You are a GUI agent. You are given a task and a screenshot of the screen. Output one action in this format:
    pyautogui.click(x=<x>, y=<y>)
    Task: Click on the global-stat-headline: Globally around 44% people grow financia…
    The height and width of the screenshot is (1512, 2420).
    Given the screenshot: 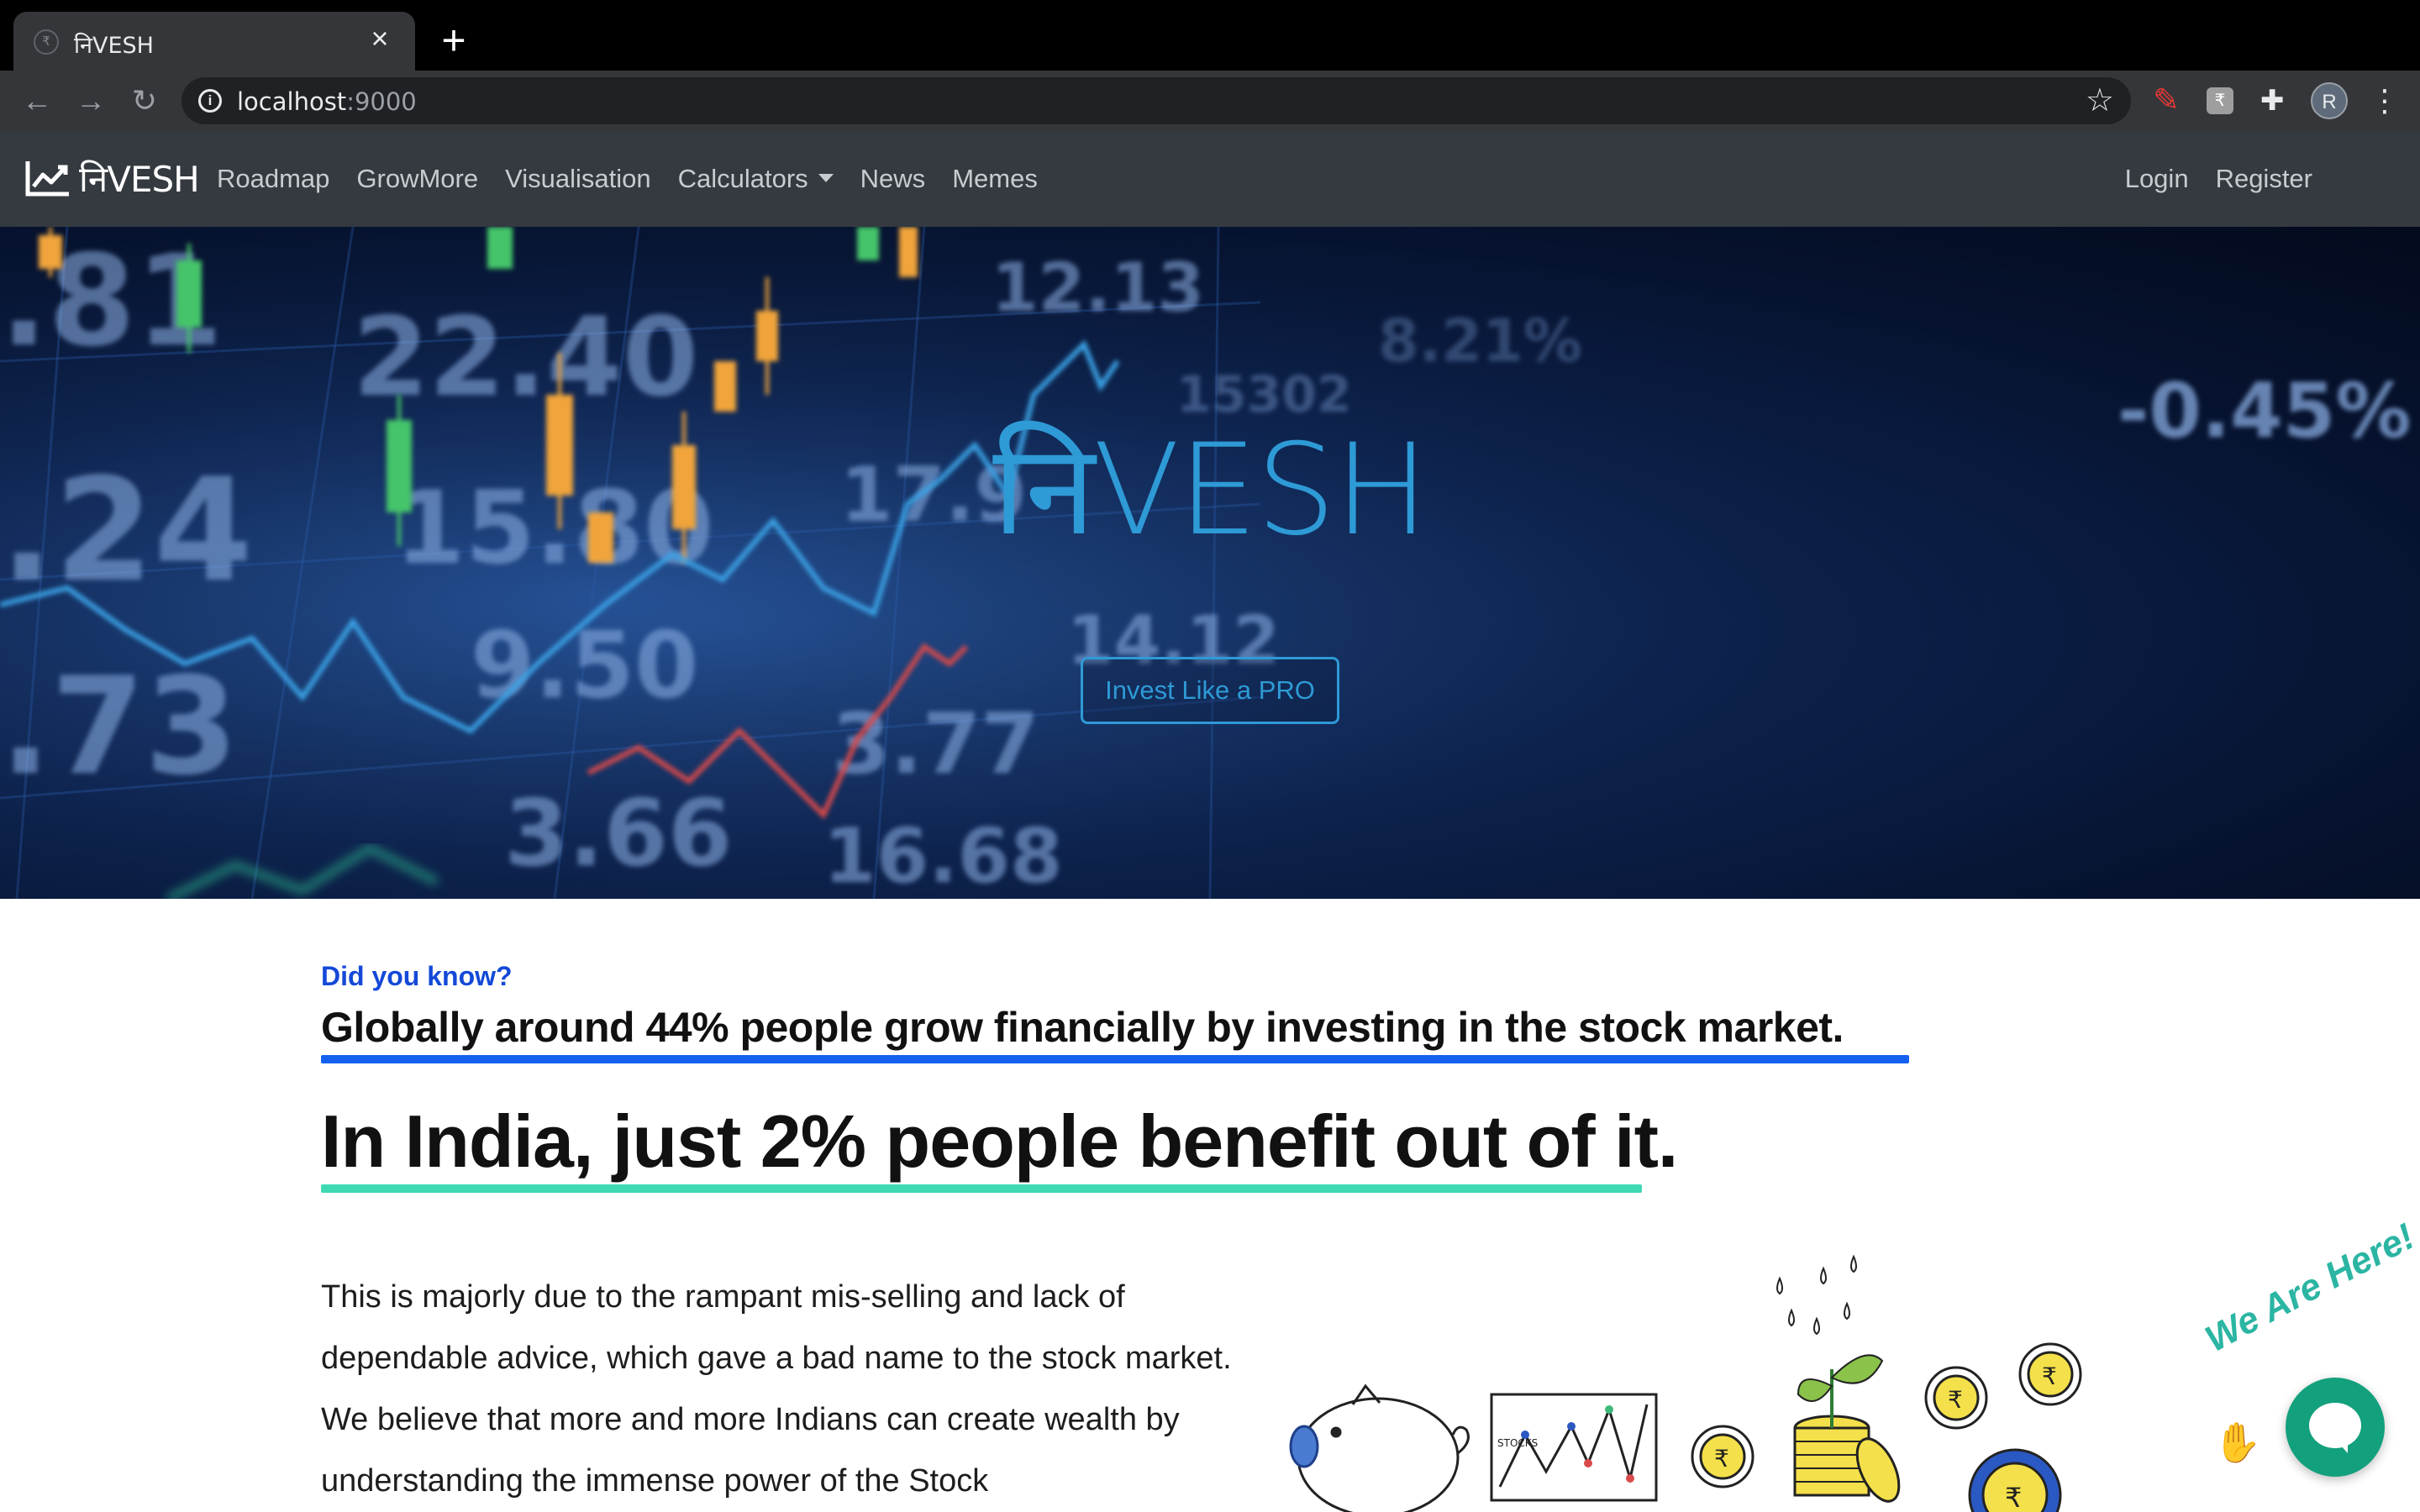 What is the action you would take?
    pyautogui.click(x=1082, y=1027)
    